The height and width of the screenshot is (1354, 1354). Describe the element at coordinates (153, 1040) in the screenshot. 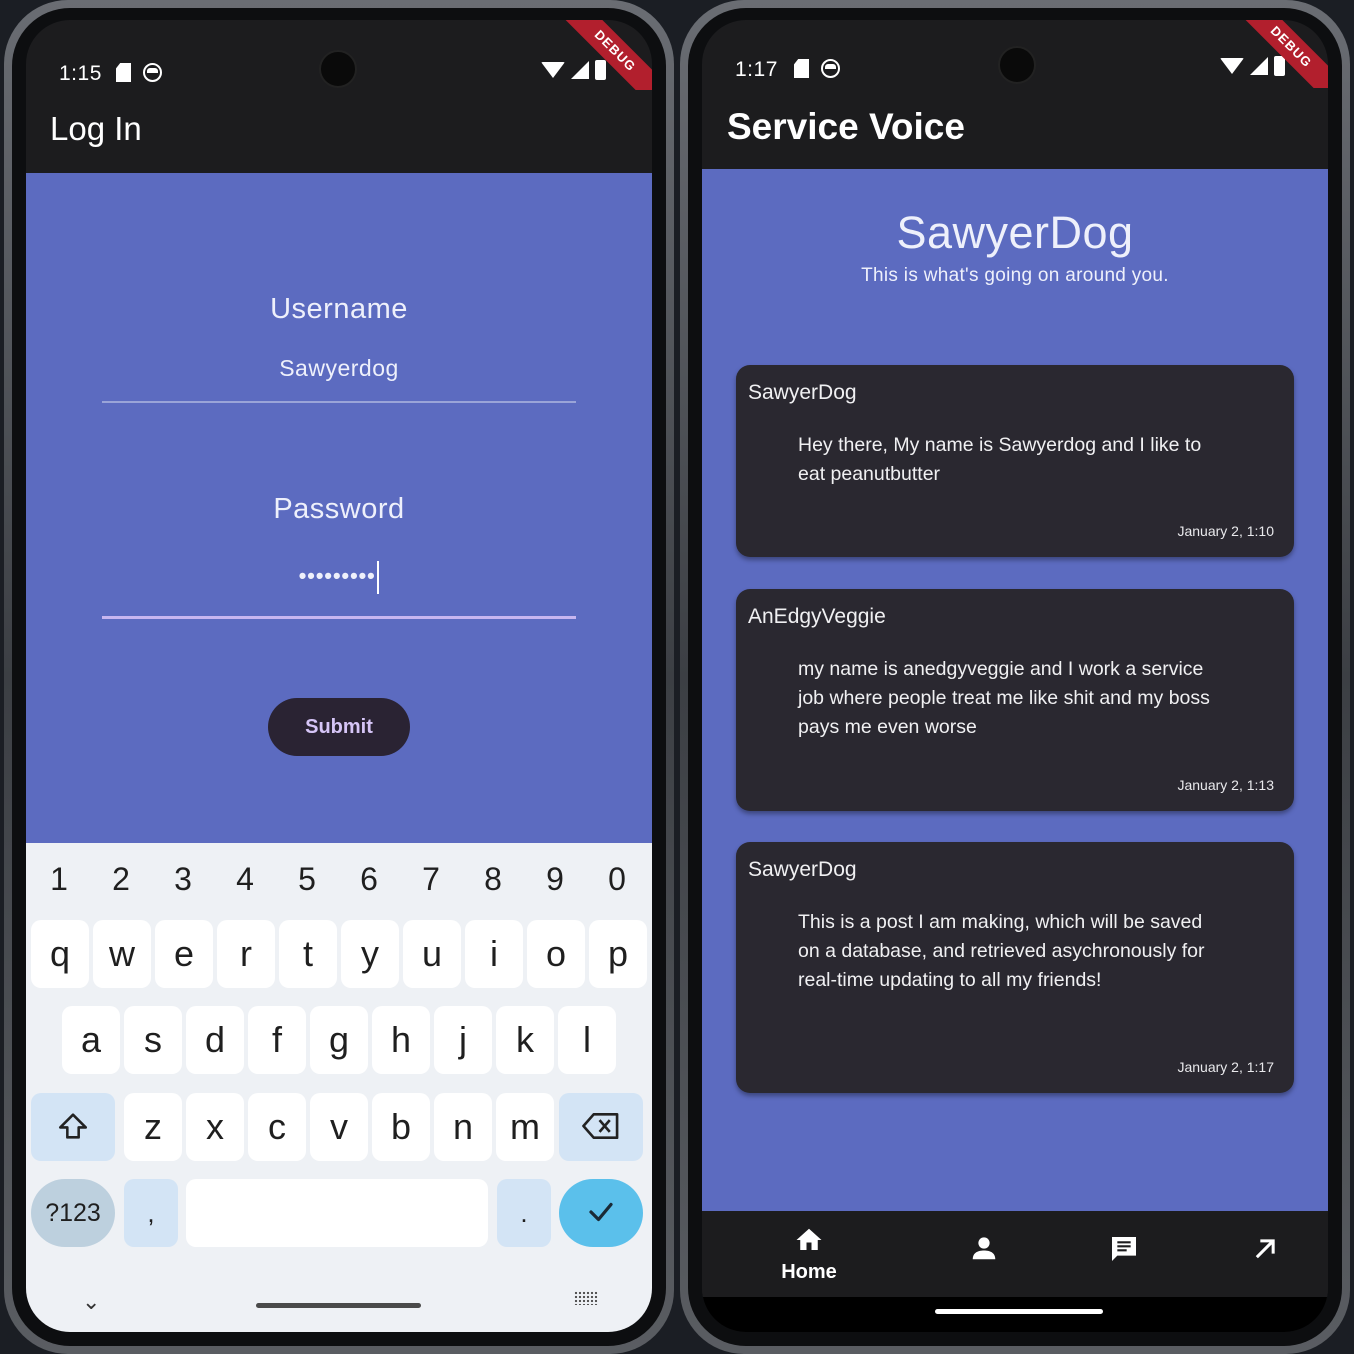

I see `key-s: s` at that location.